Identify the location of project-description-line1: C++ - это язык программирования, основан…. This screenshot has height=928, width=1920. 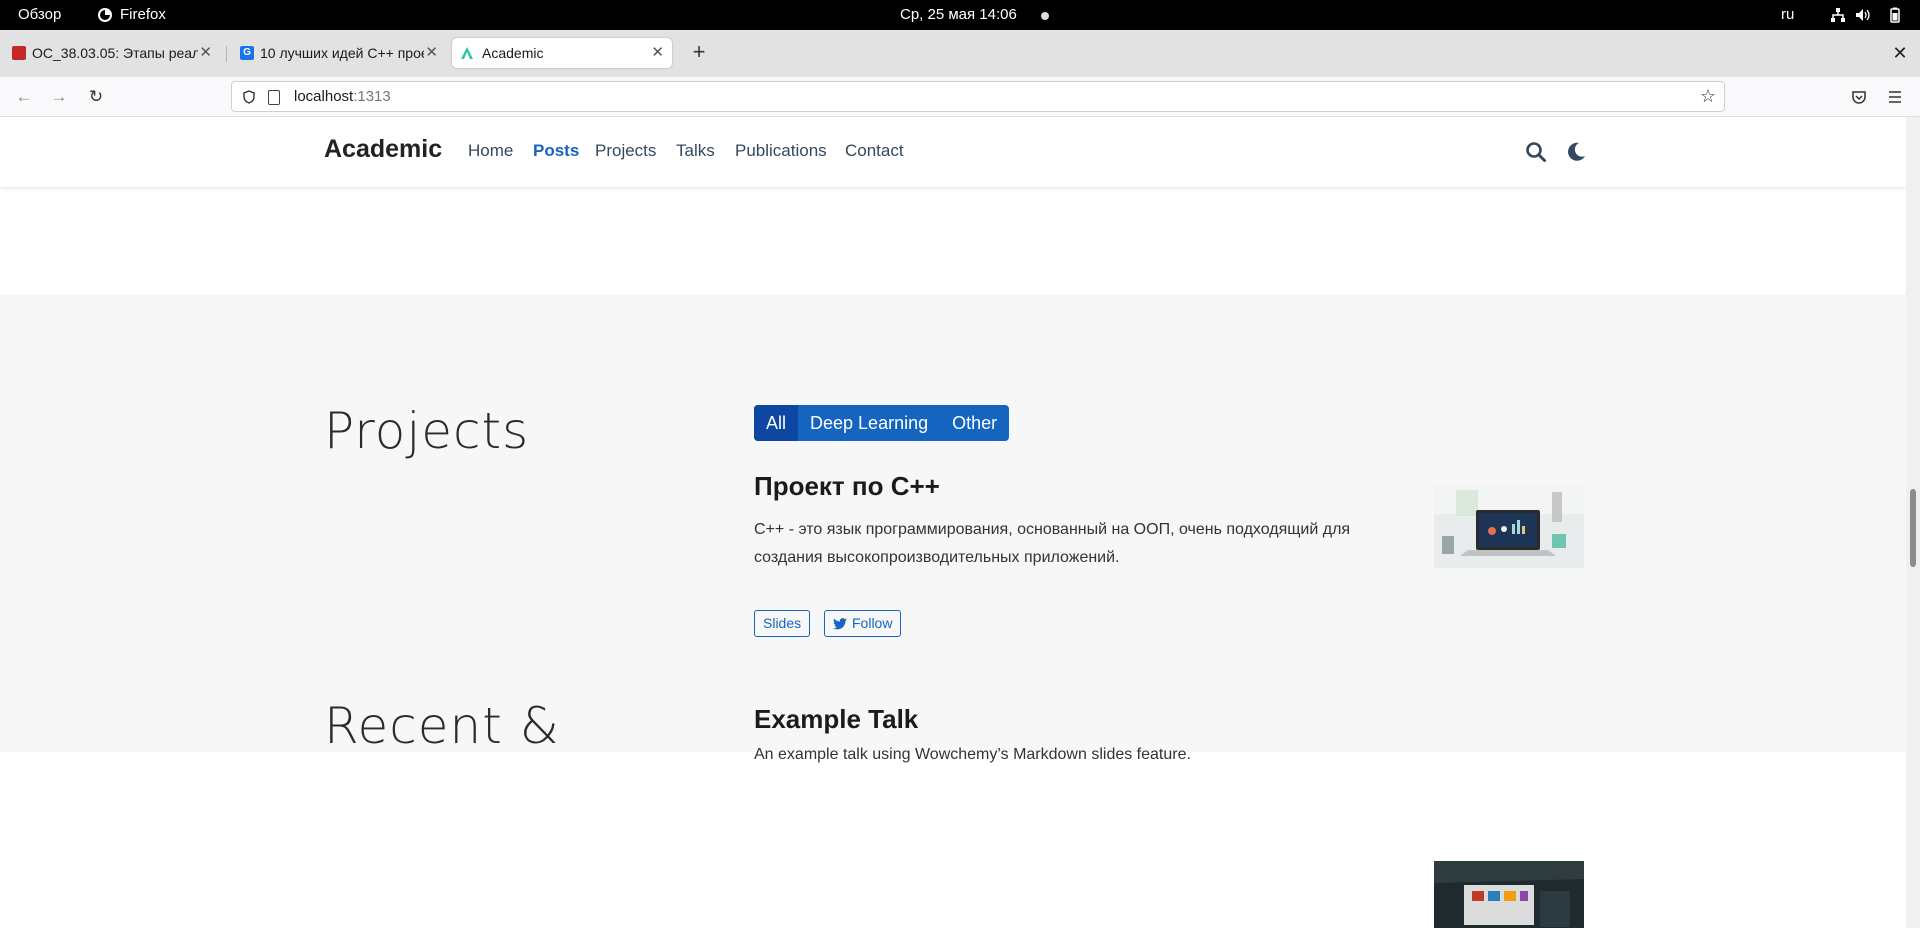
(1052, 529).